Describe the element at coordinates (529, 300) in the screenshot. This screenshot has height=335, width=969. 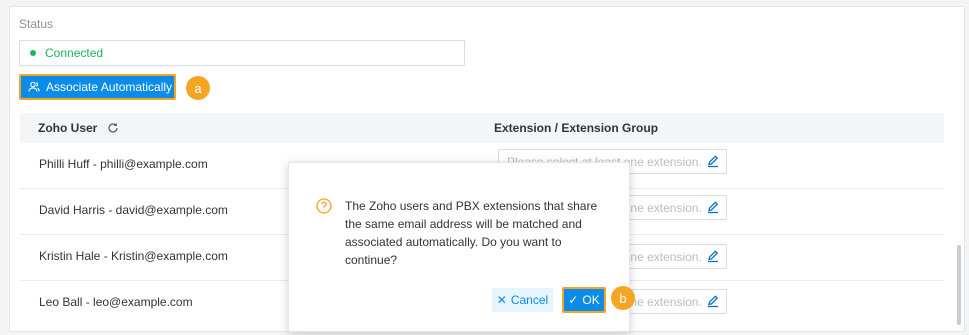
I see `cancel-button-label: Cancel` at that location.